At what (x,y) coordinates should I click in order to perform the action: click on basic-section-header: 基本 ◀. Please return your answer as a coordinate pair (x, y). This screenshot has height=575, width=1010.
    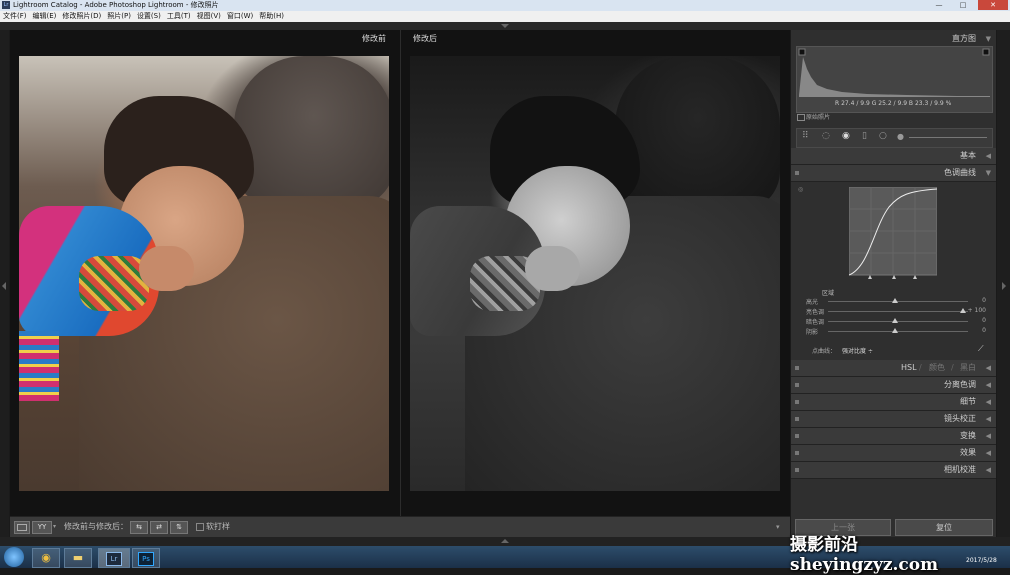
    Looking at the image, I should click on (893, 156).